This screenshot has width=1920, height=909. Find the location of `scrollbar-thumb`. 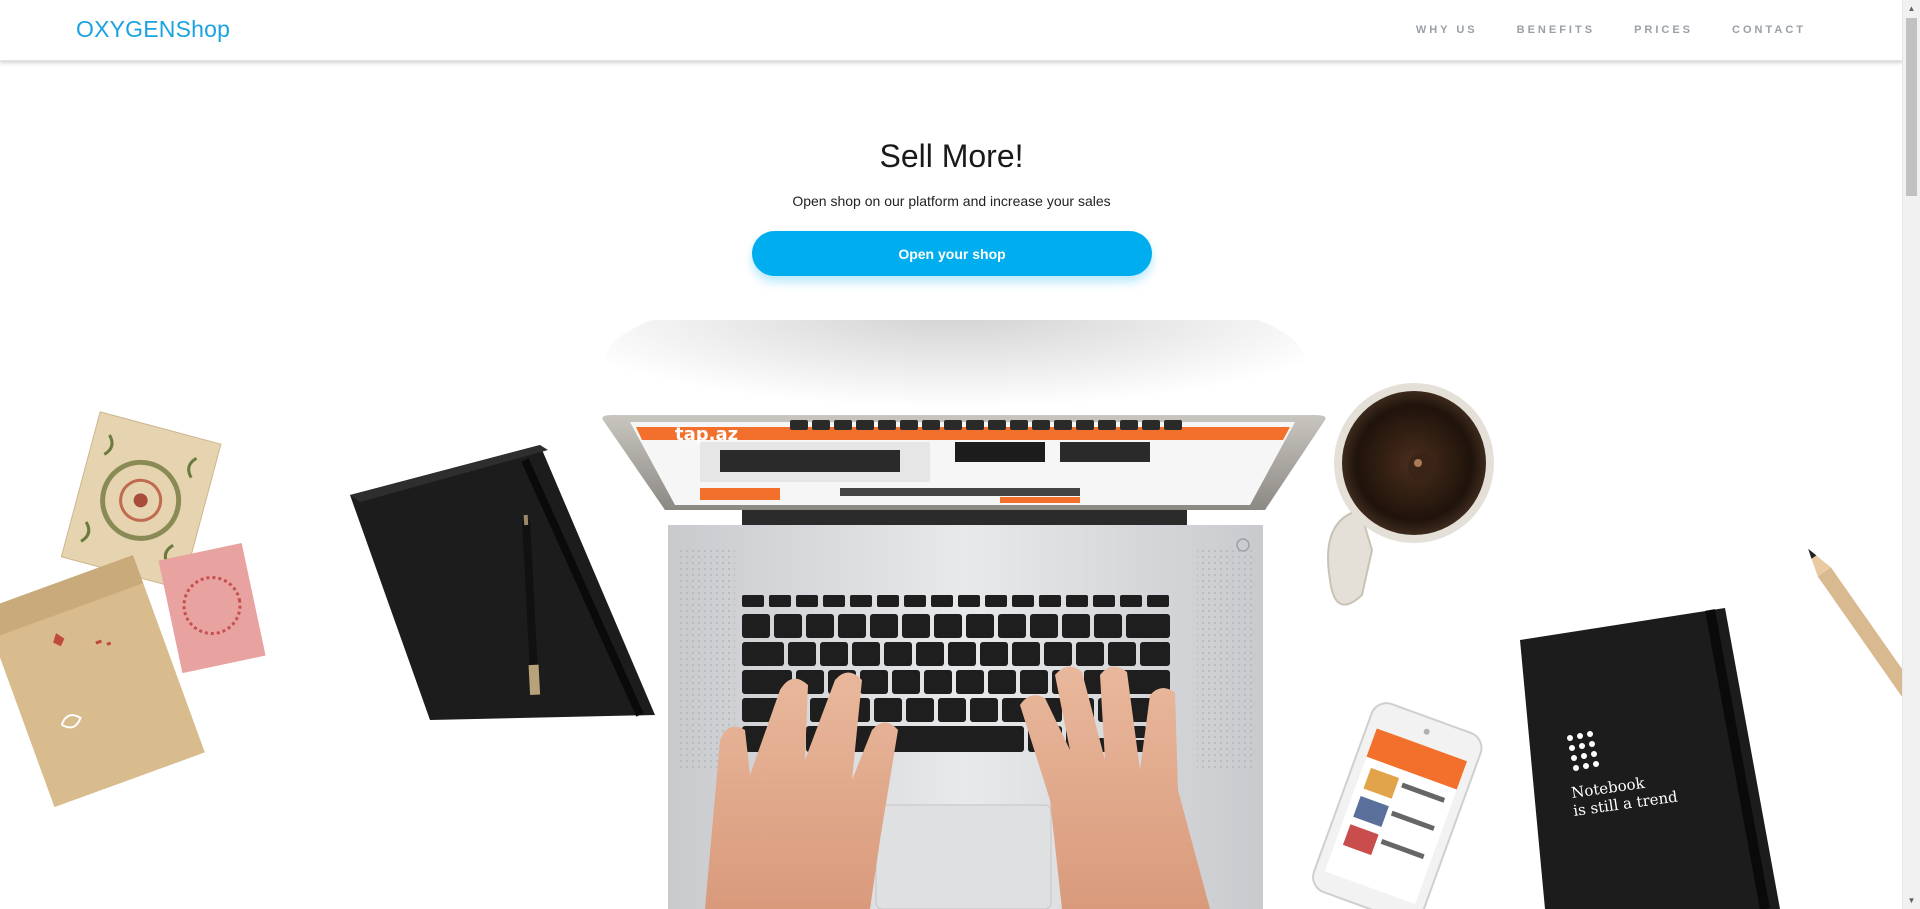

scrollbar-thumb is located at coordinates (1911, 107).